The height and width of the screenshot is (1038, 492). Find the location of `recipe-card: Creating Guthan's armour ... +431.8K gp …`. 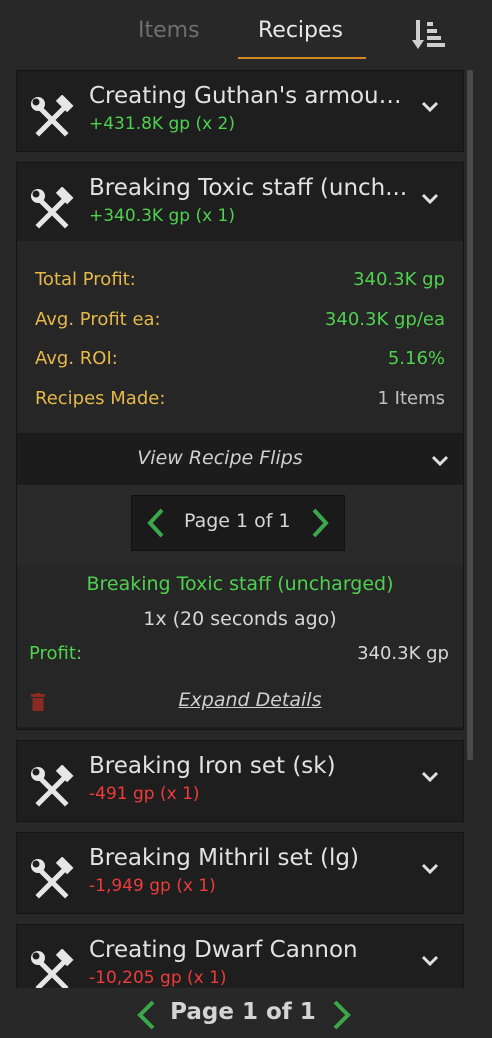

recipe-card: Creating Guthan's armour ... +431.8K gp … is located at coordinates (240, 111).